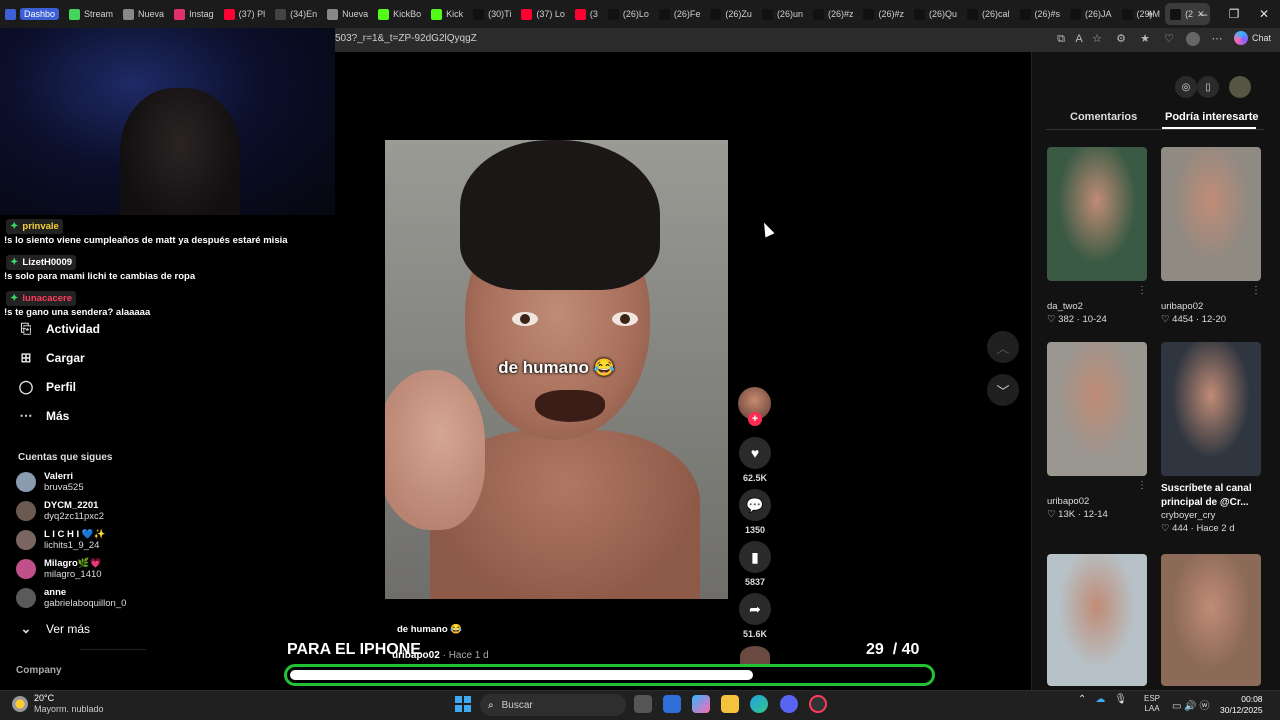  Describe the element at coordinates (1040, 14) in the screenshot. I see `browser-tab: (26)#s` at that location.